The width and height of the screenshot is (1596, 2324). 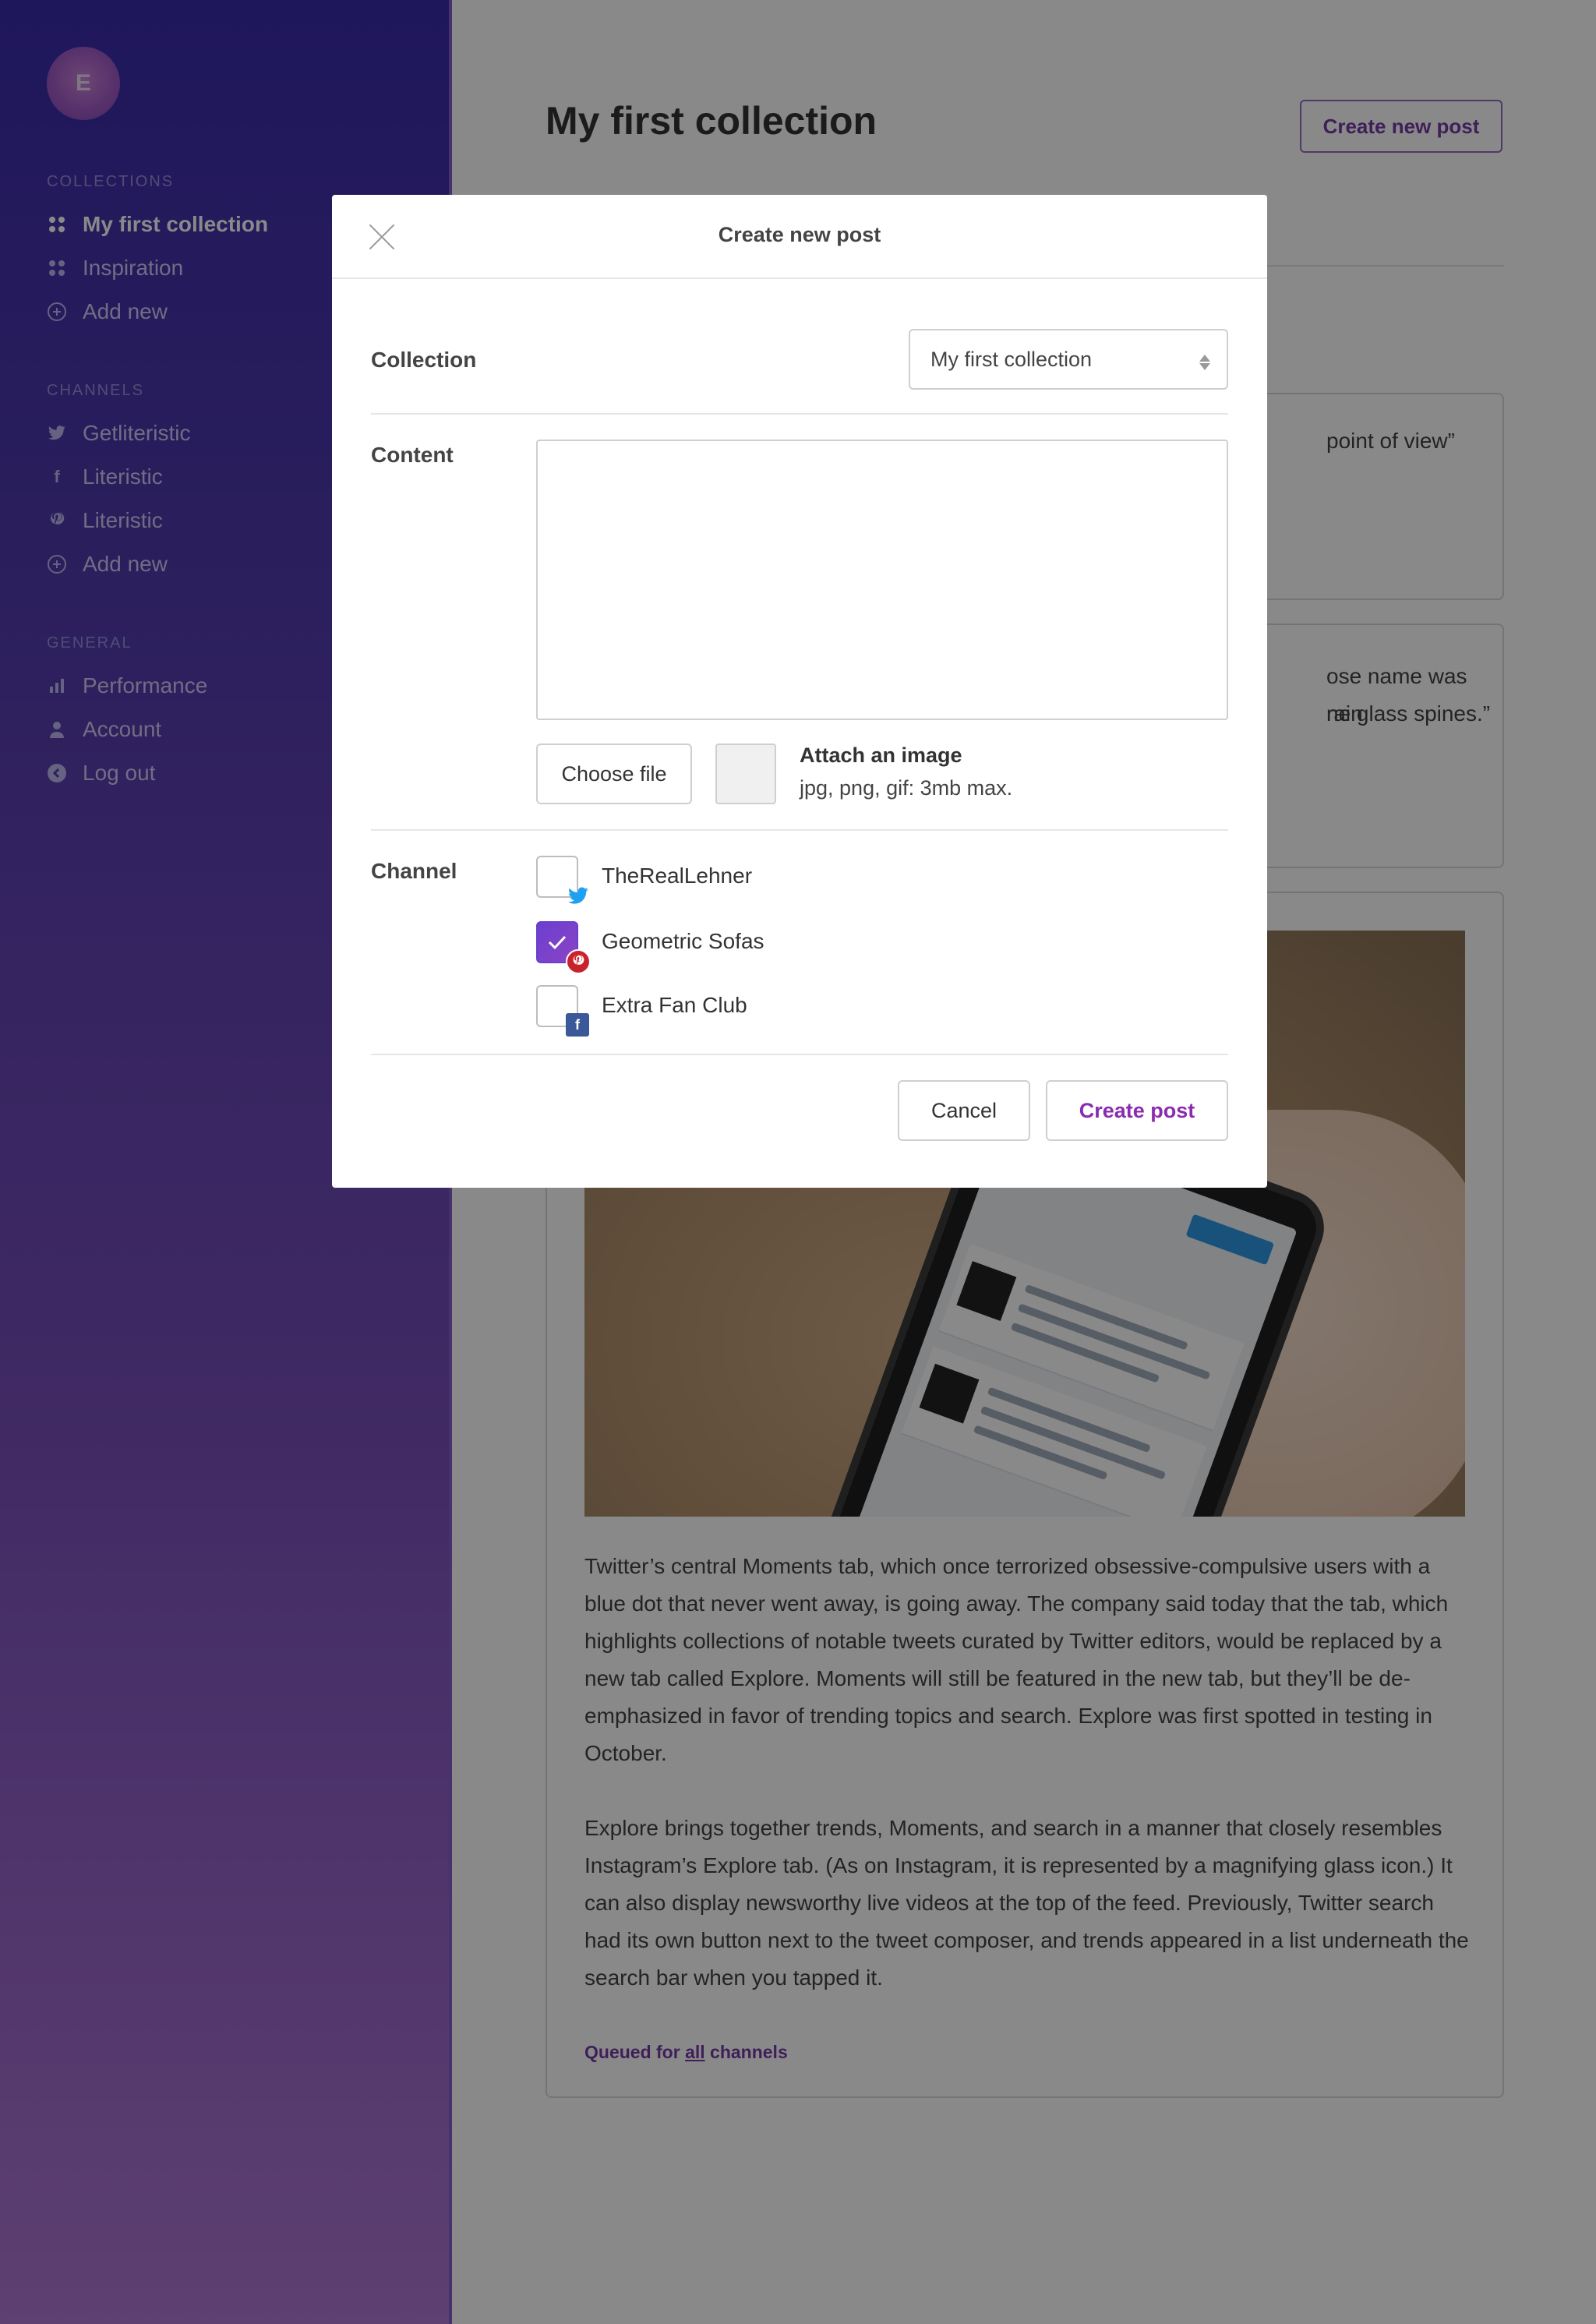 What do you see at coordinates (906, 788) in the screenshot?
I see `attach-image-hint: jpg, png, gif: 3mb max.` at bounding box center [906, 788].